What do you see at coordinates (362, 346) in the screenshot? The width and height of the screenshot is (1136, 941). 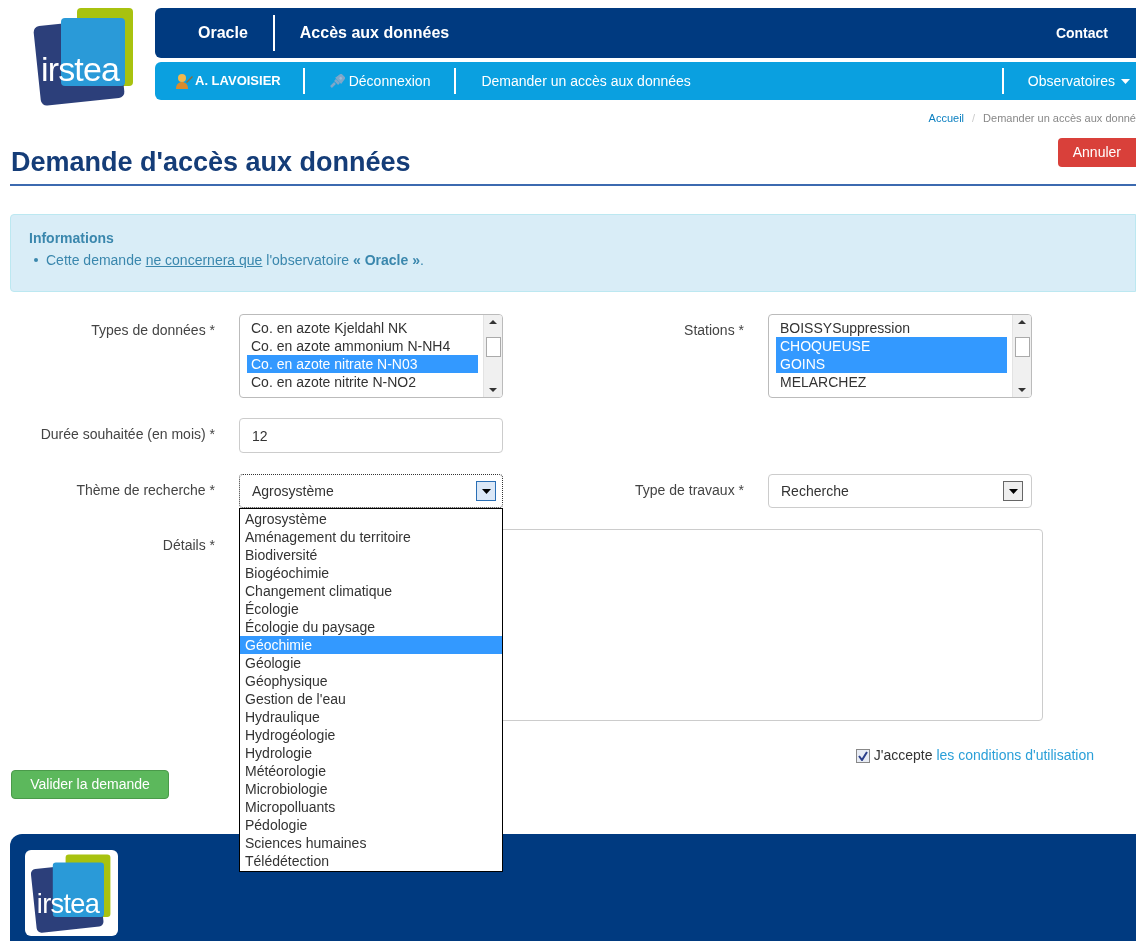 I see `list-option: Co. en azote ammonium N-NH4` at bounding box center [362, 346].